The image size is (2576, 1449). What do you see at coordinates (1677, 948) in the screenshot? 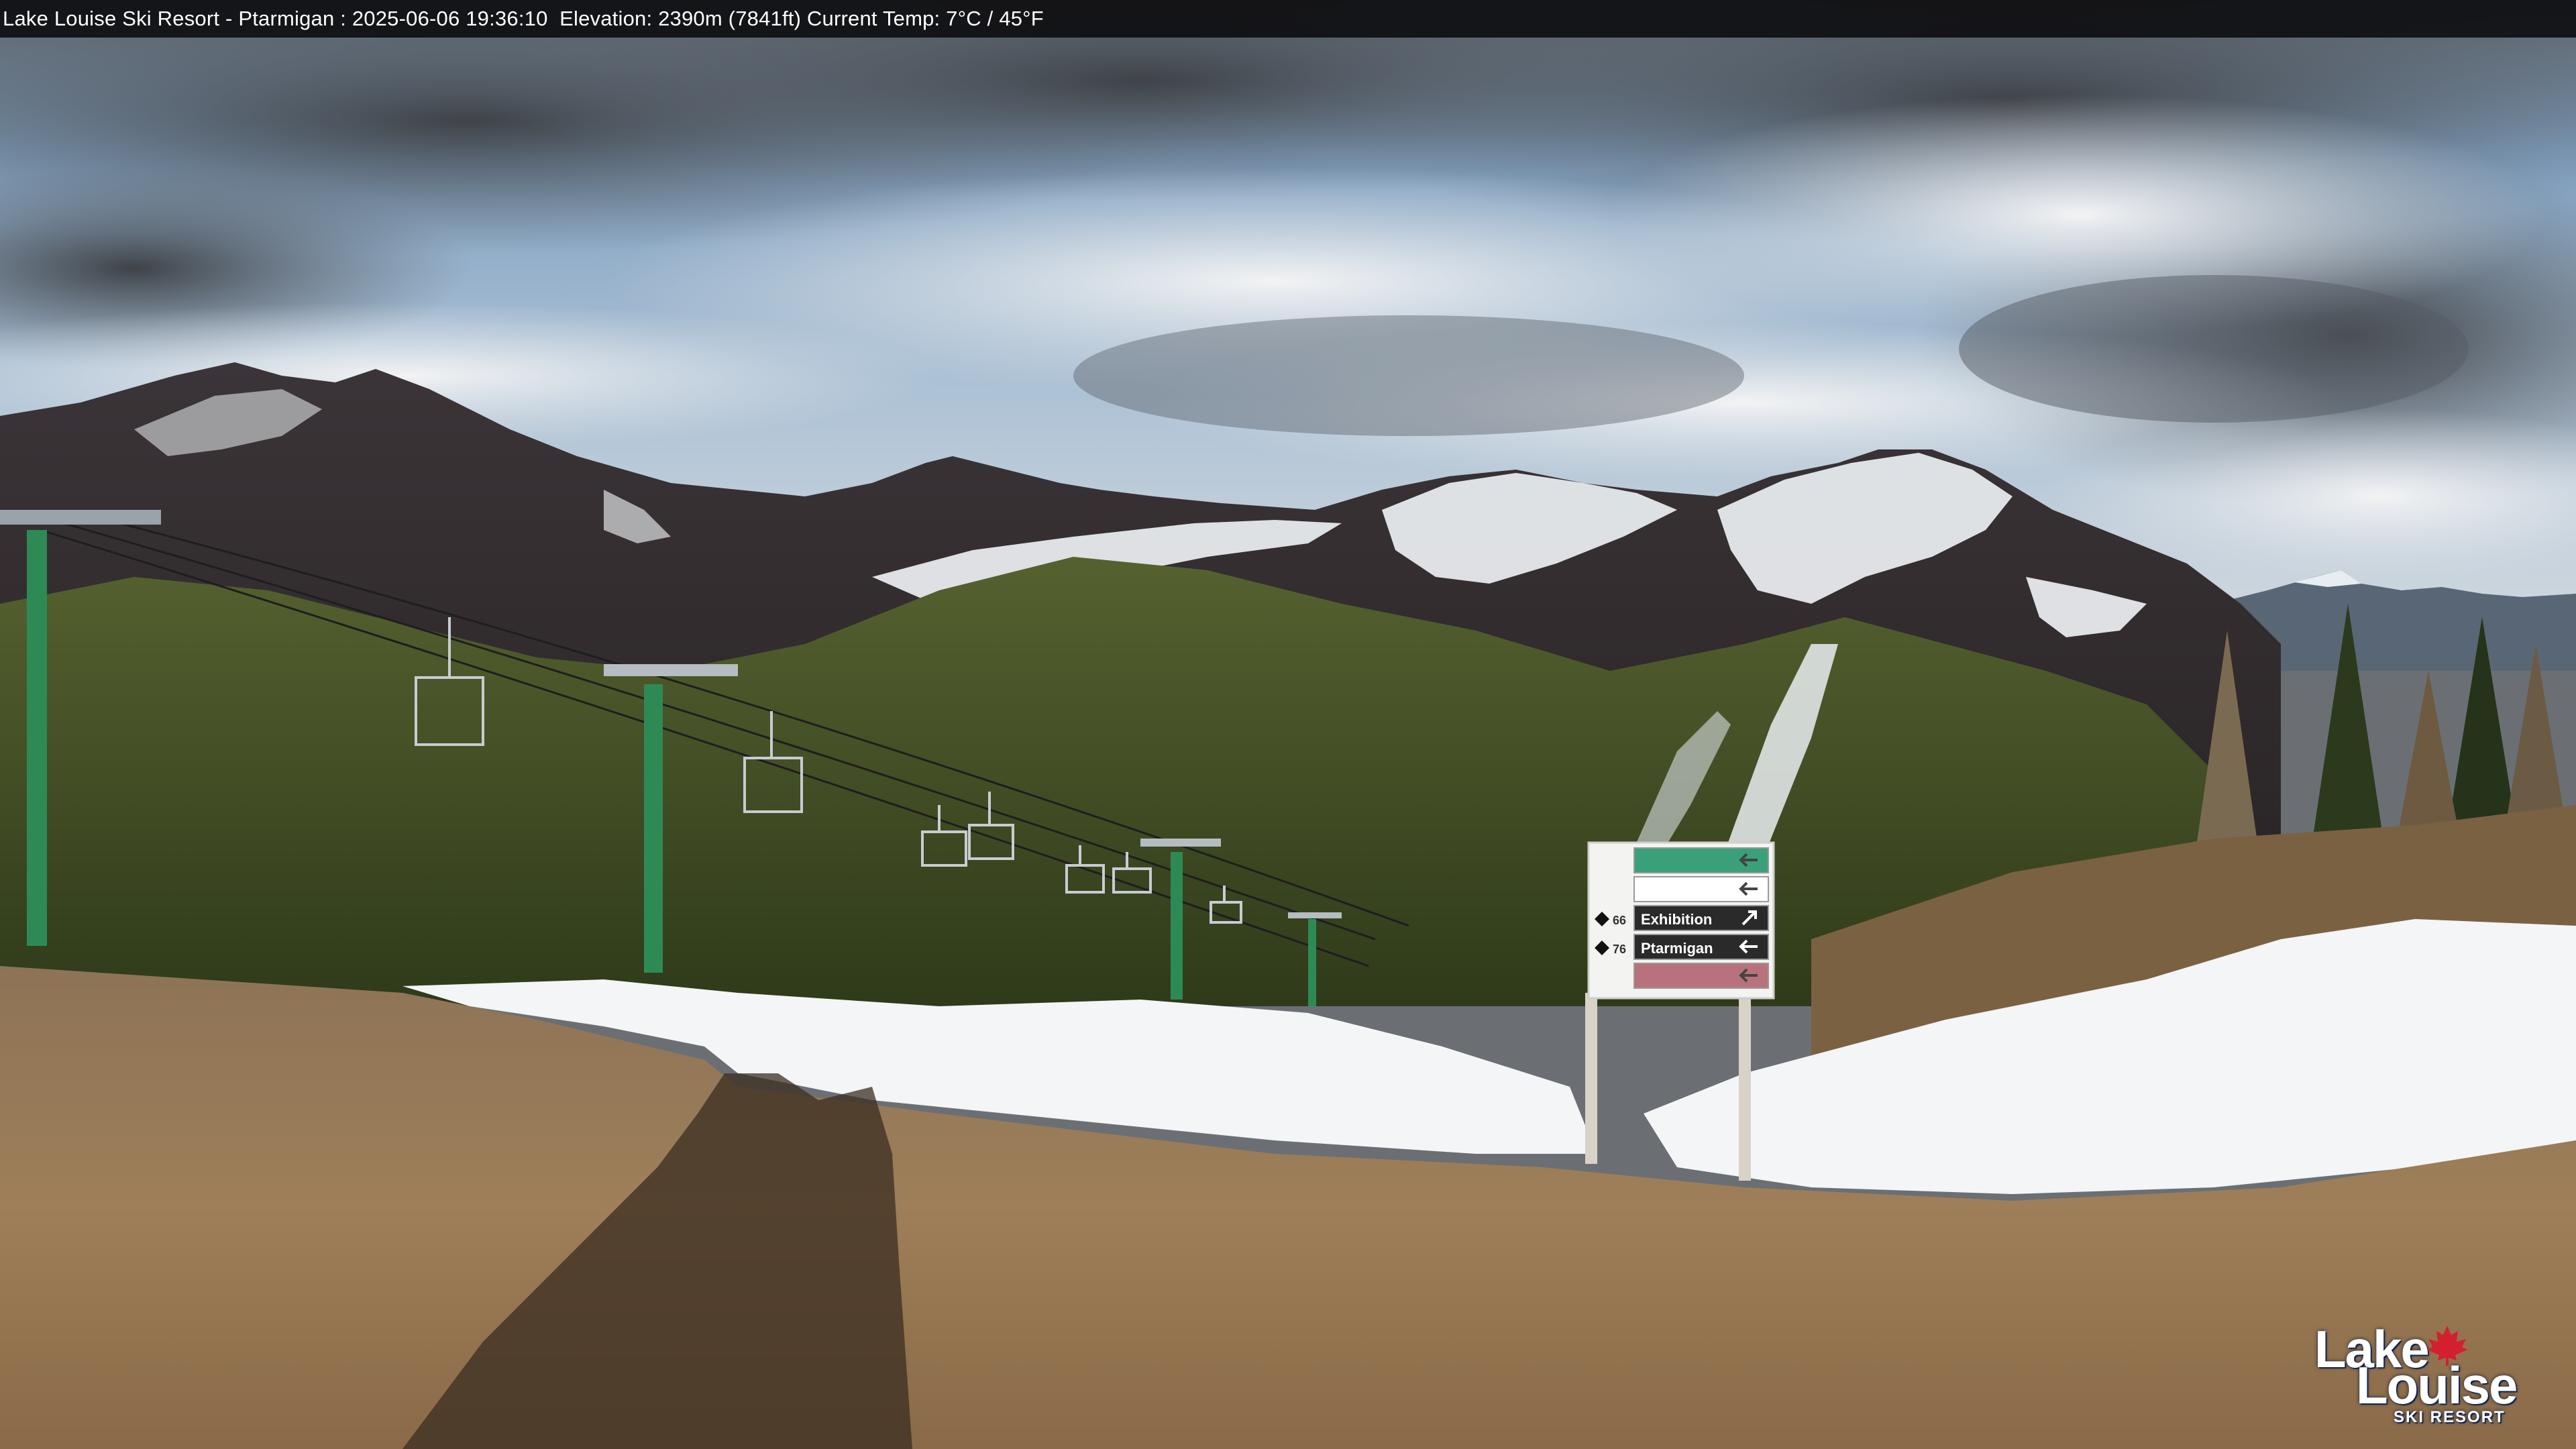
I see `trail-name: Ptarmigan` at bounding box center [1677, 948].